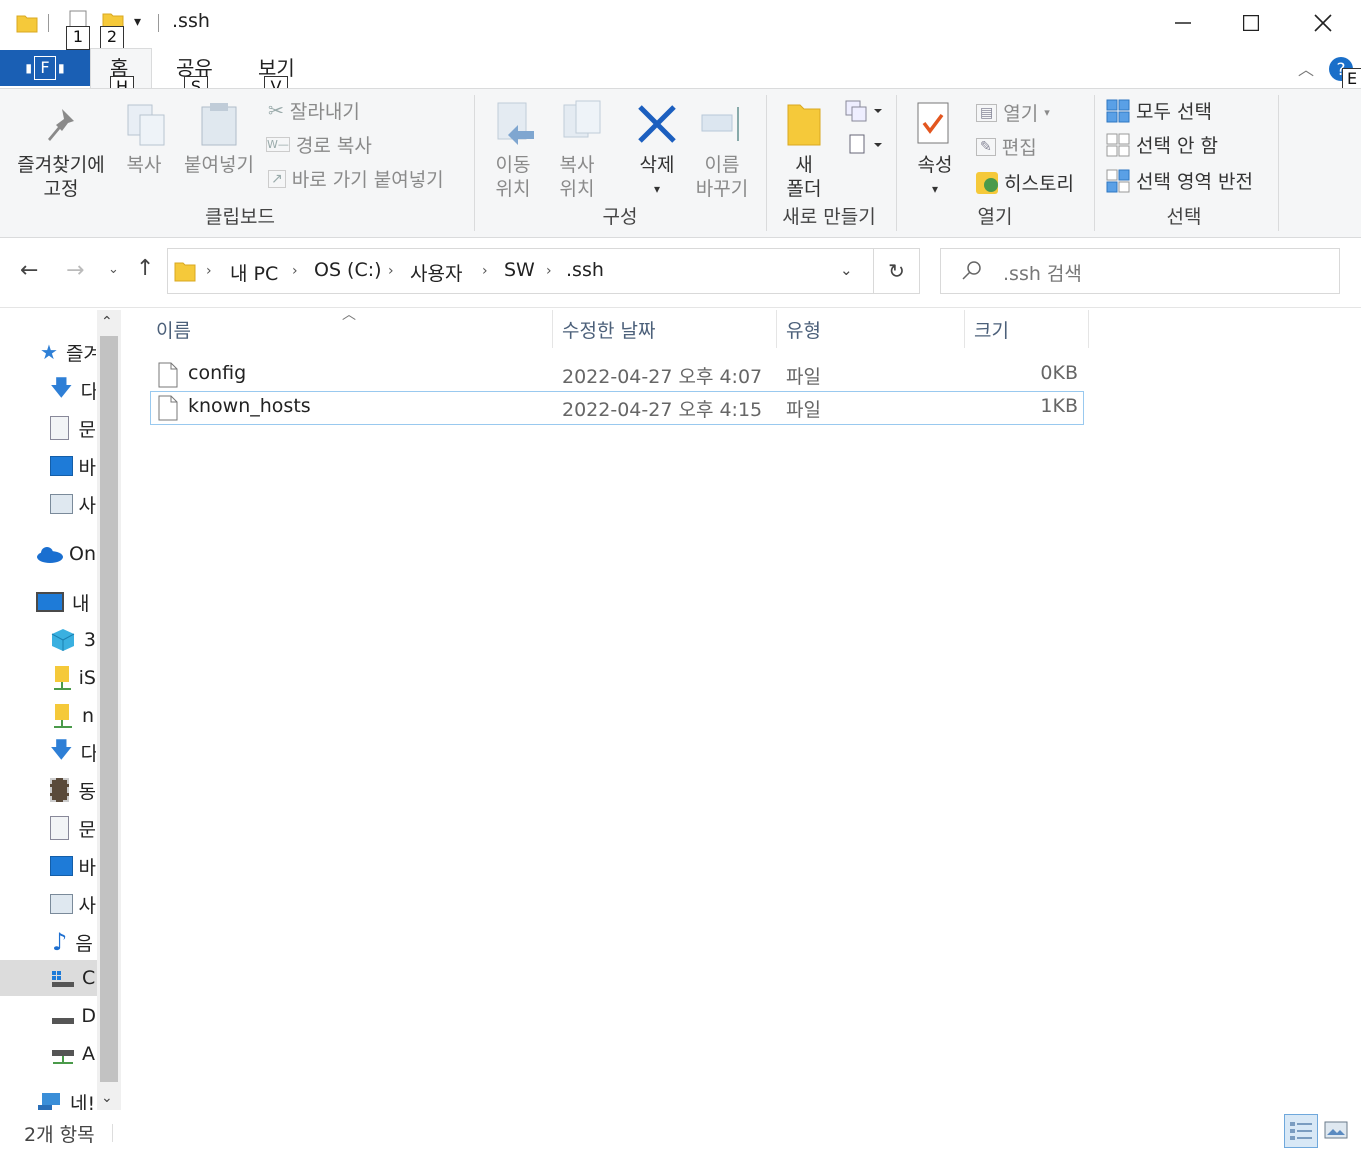  What do you see at coordinates (1323, 23) in the screenshot?
I see `close-button` at bounding box center [1323, 23].